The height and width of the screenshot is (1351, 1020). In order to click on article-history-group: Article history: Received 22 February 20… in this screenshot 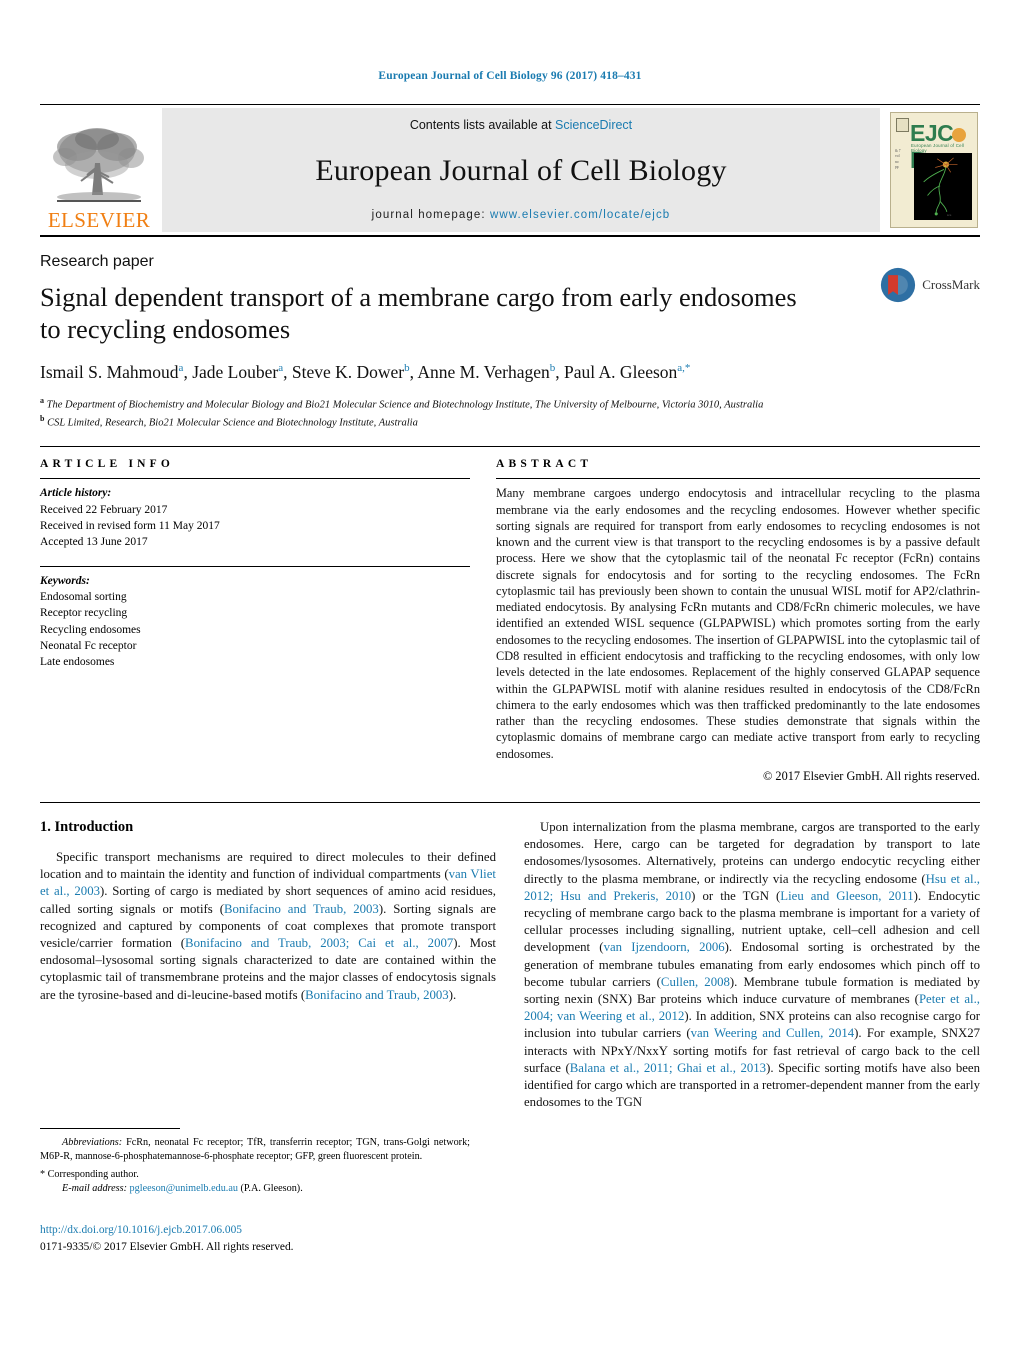, I will do `click(255, 517)`.